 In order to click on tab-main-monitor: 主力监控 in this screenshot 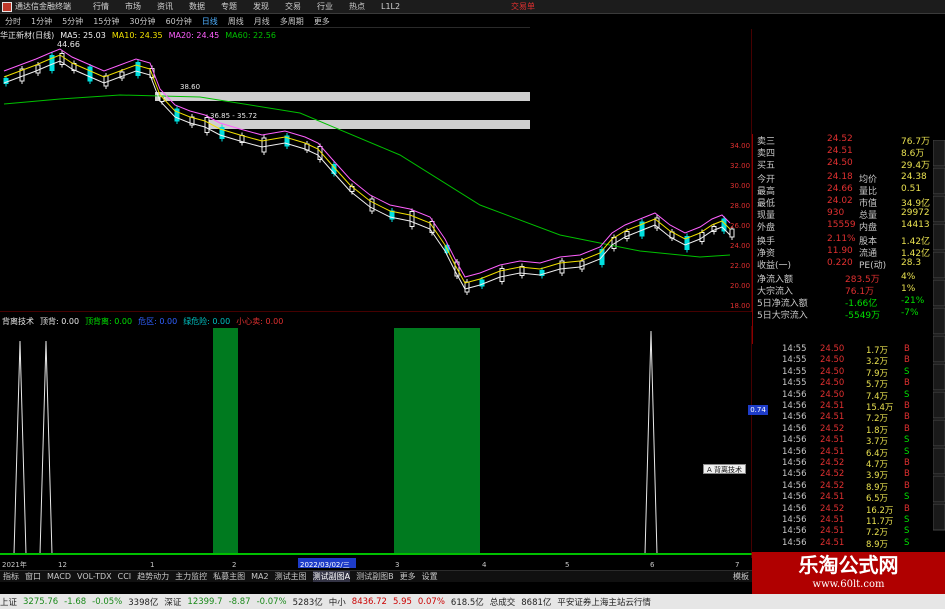, I will do `click(191, 576)`.